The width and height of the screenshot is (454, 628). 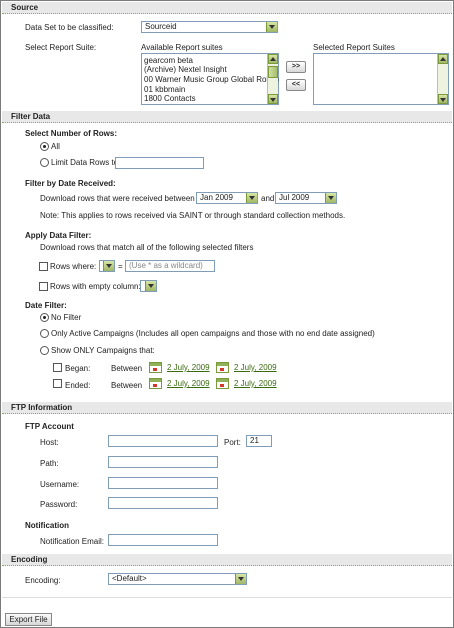 I want to click on notification-heading: Notification, so click(x=47, y=525).